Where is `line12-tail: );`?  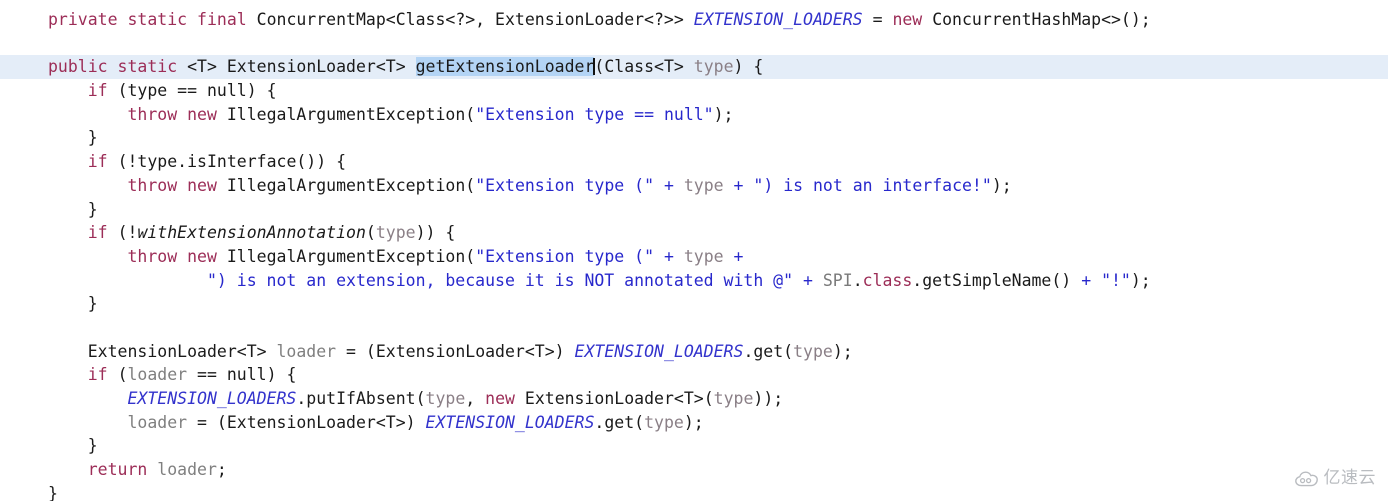 line12-tail: ); is located at coordinates (1140, 280).